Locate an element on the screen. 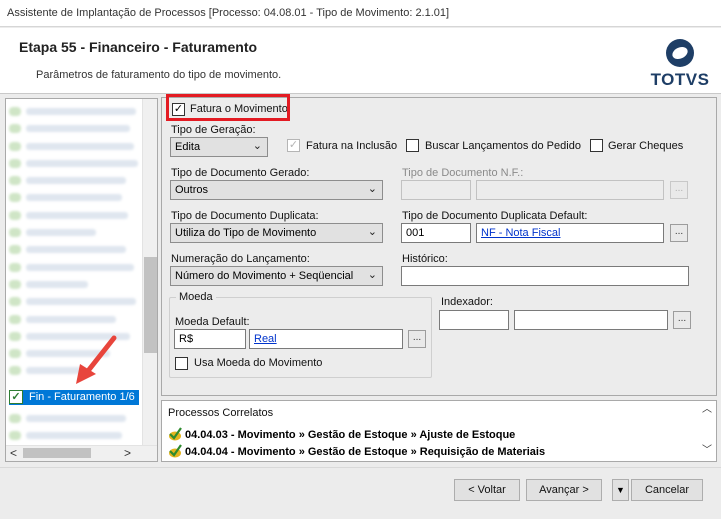 The width and height of the screenshot is (721, 519). related-processes-title: Processos Correlatos is located at coordinates (221, 413).